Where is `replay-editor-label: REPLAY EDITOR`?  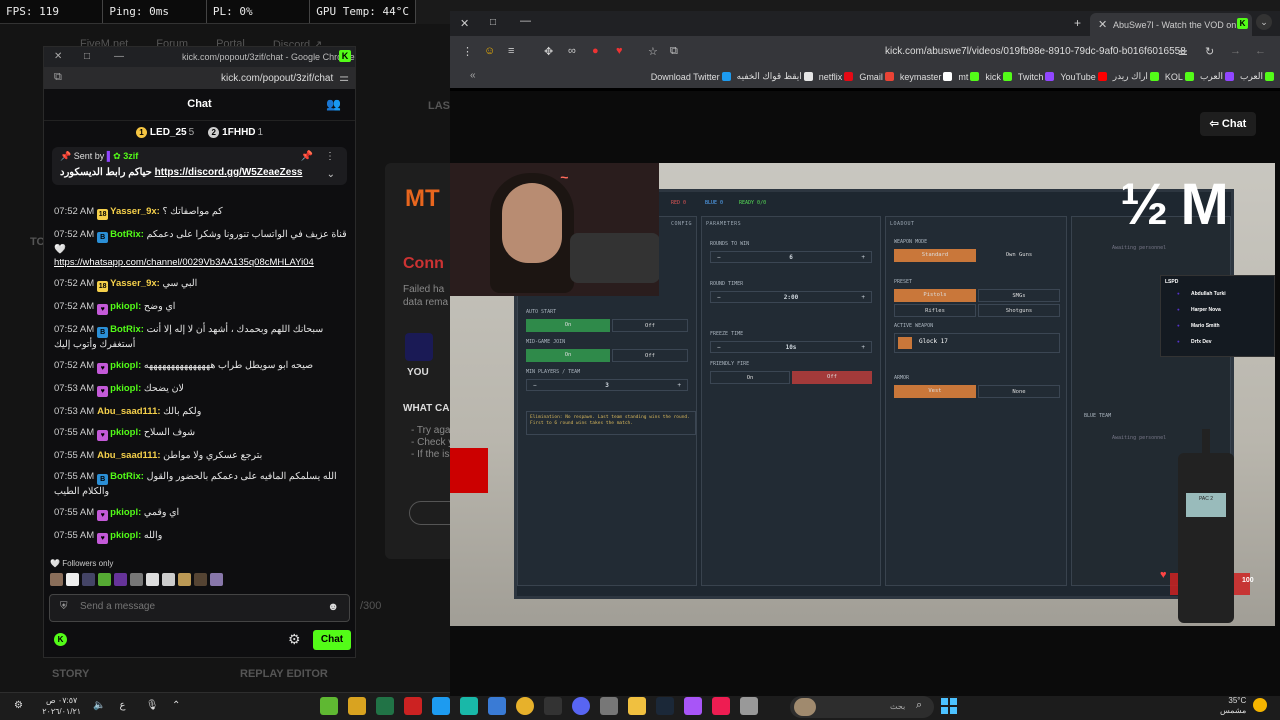 replay-editor-label: REPLAY EDITOR is located at coordinates (284, 674).